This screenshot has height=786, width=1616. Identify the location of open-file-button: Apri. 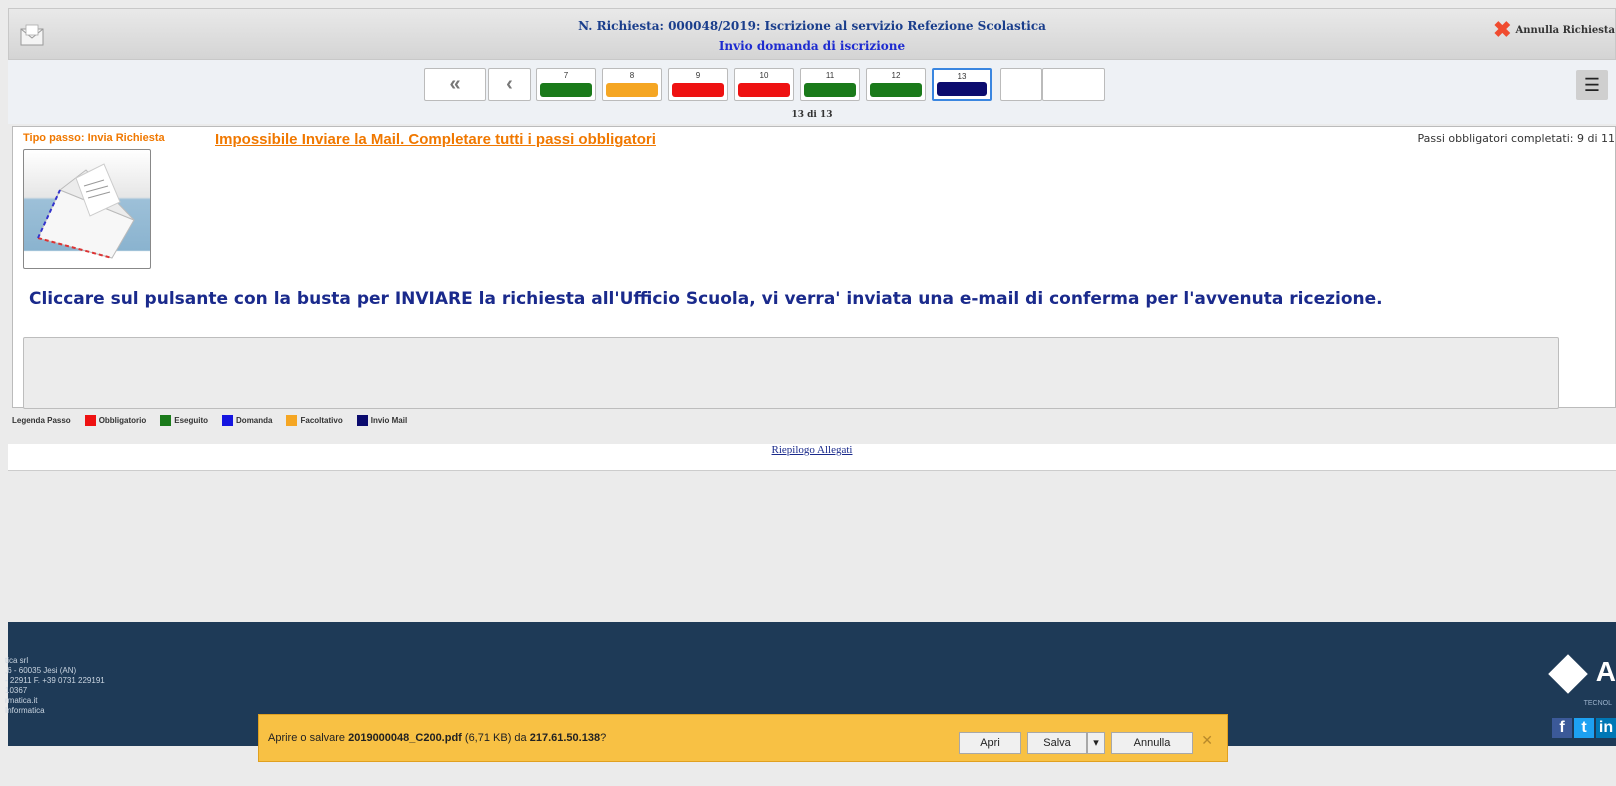
(990, 743).